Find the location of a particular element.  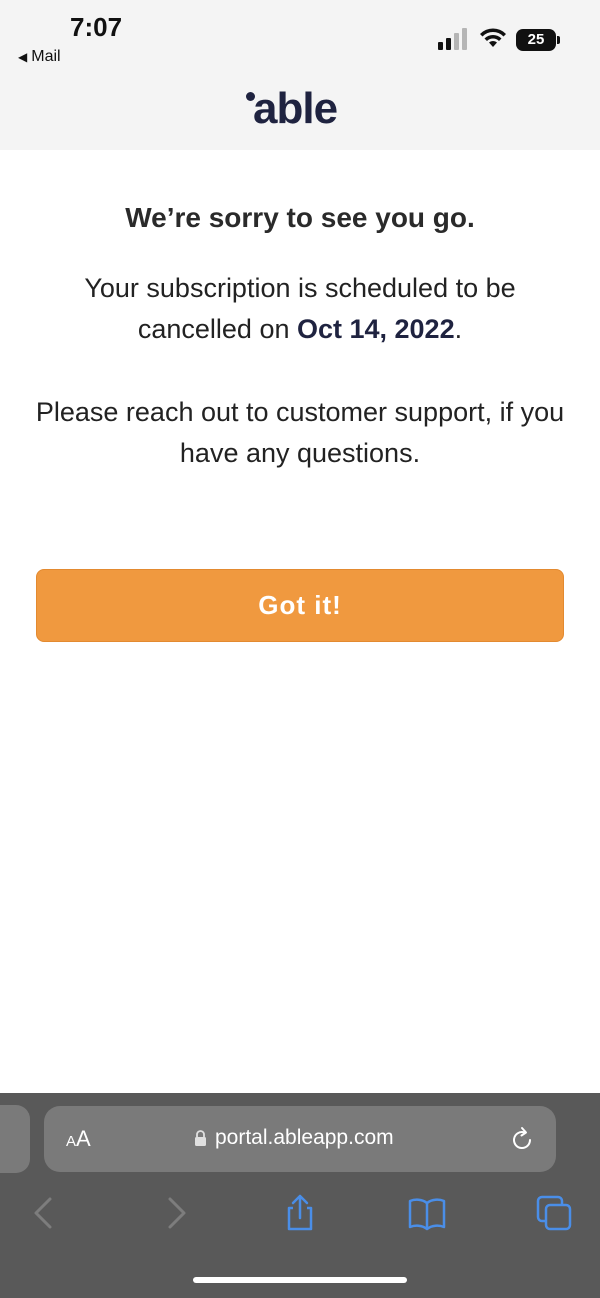

forward-chevron-icon is located at coordinates (176, 1213).